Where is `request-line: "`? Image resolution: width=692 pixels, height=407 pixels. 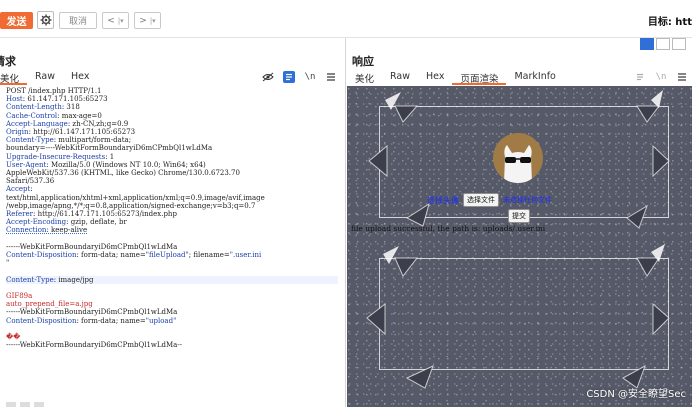
request-line: " is located at coordinates (8, 263).